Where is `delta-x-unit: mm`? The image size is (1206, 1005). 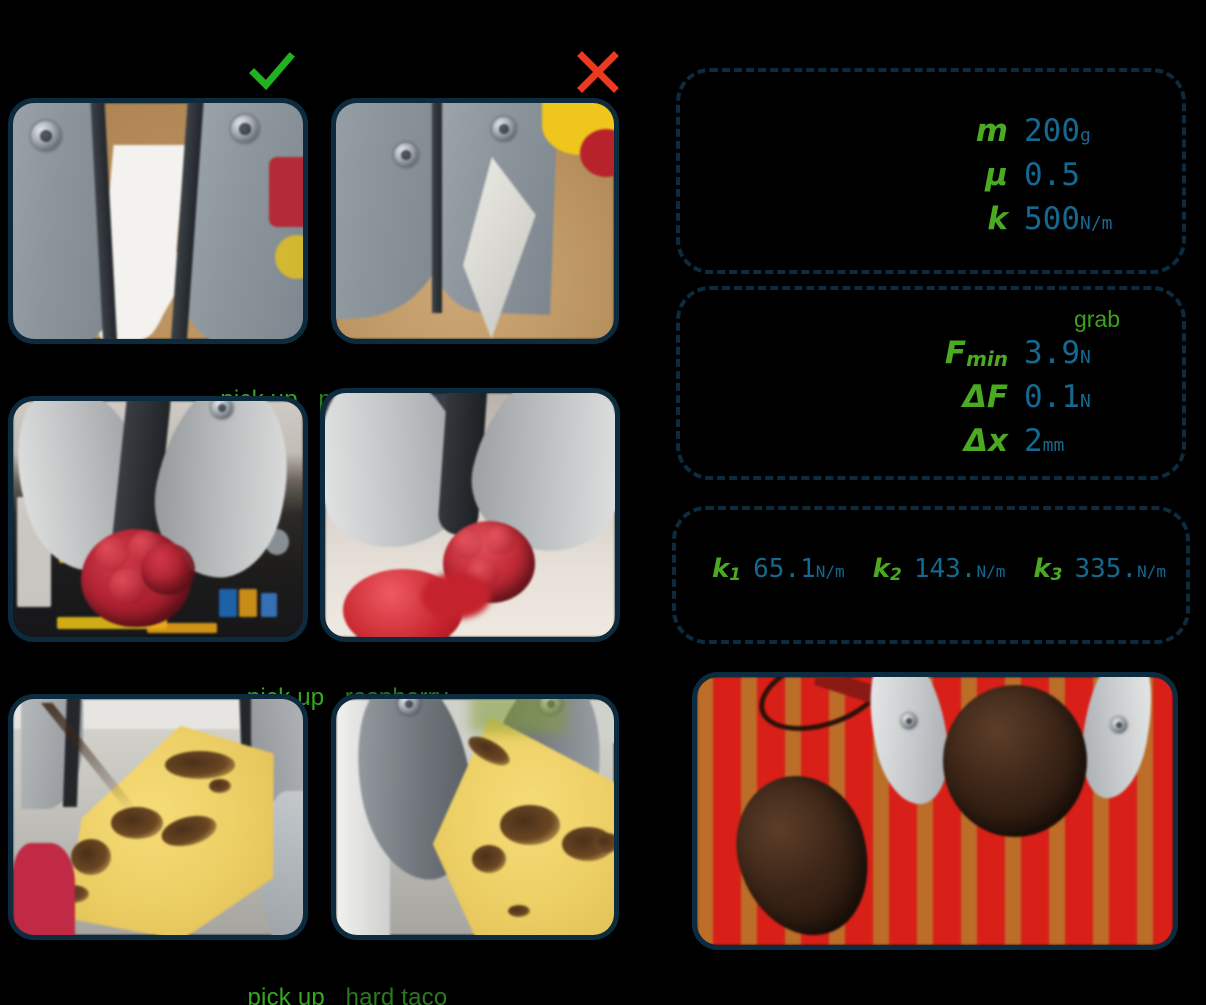 delta-x-unit: mm is located at coordinates (1053, 445).